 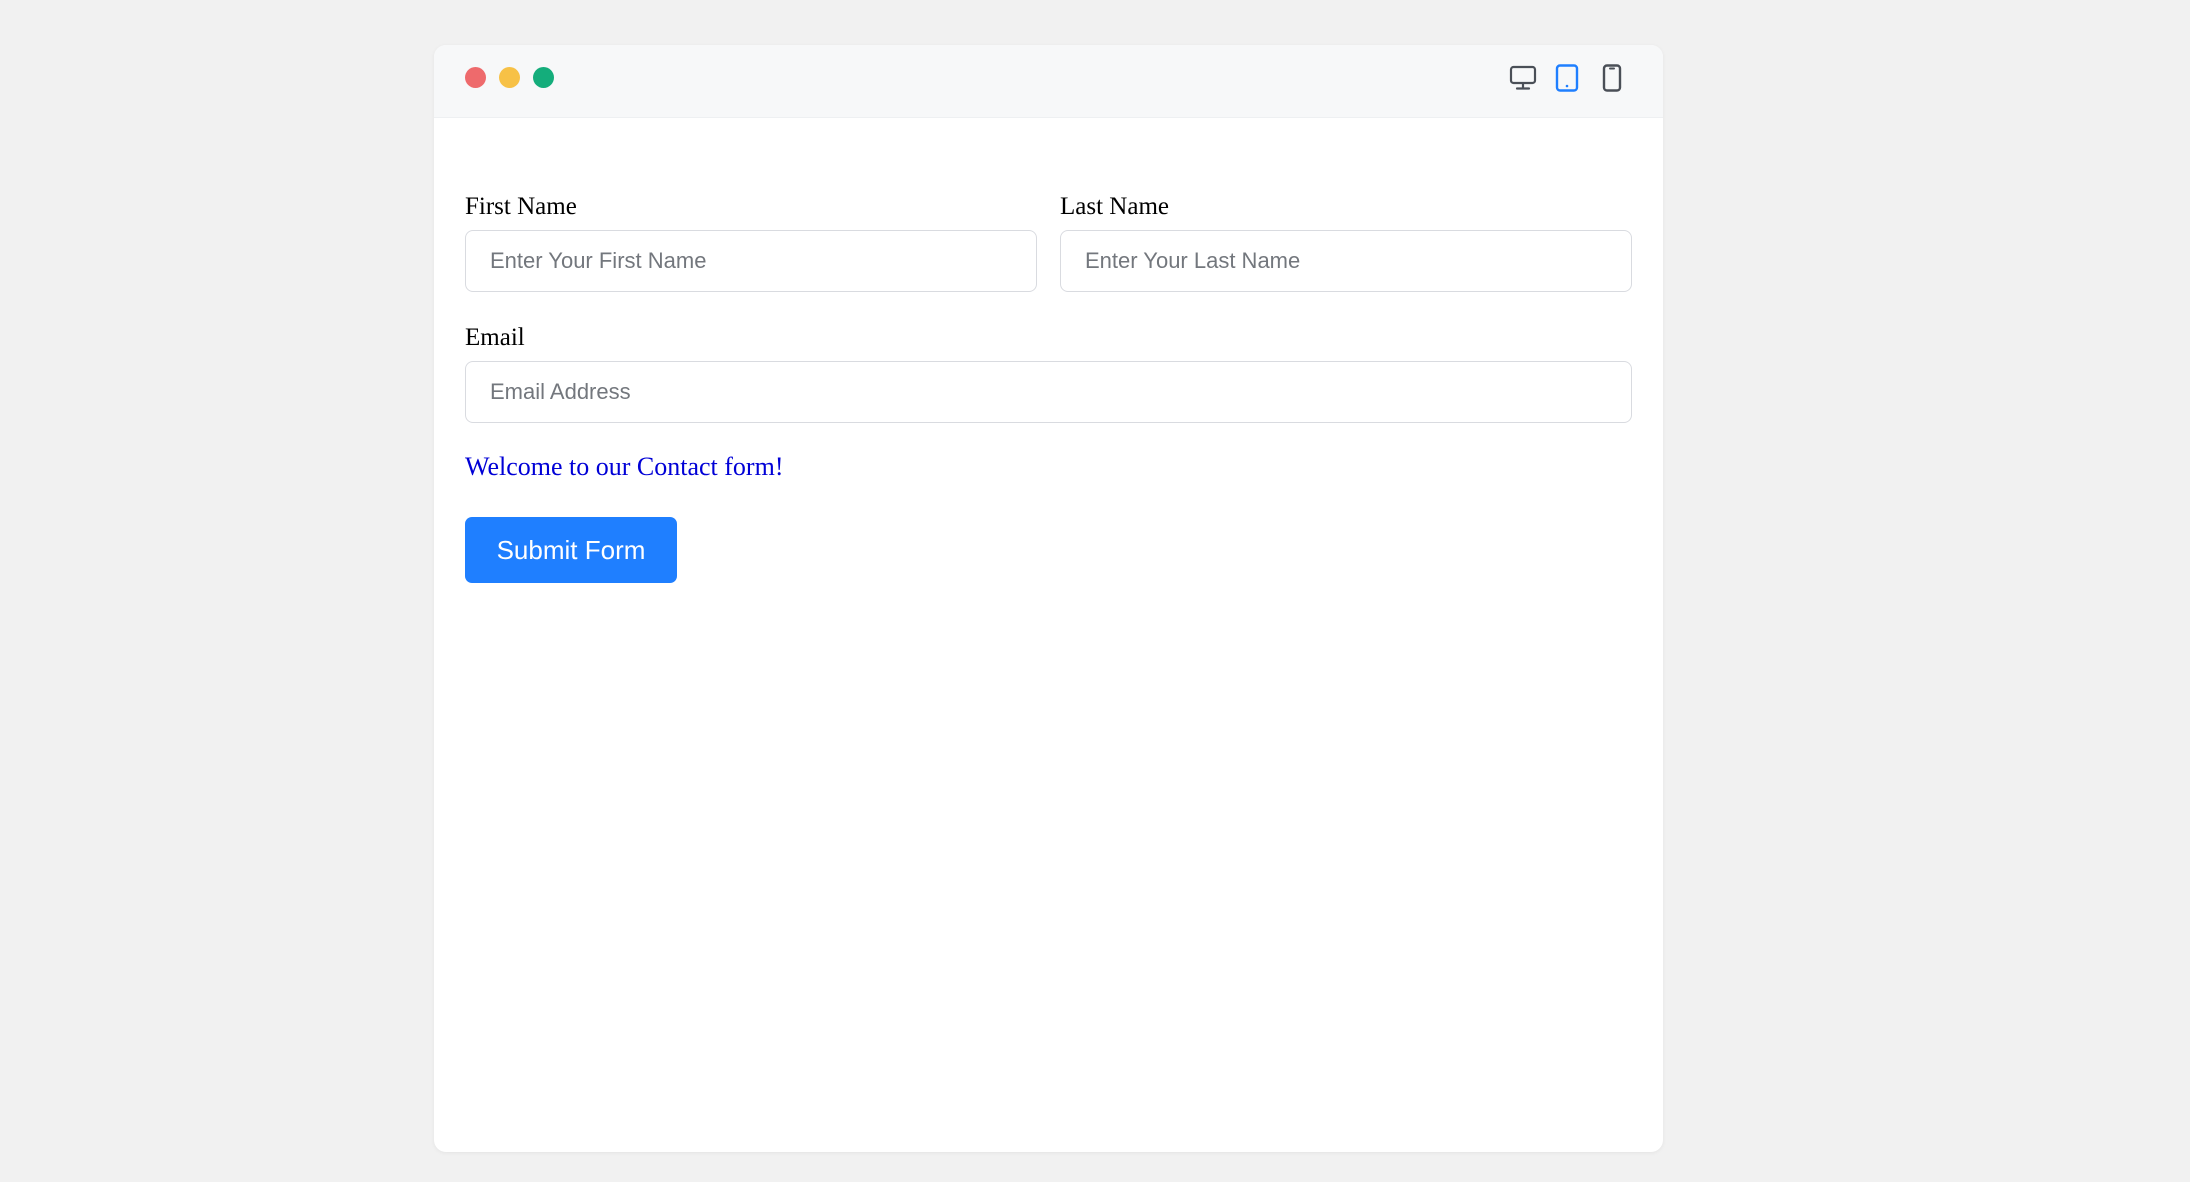 What do you see at coordinates (1048, 81) in the screenshot?
I see `window-titlebar` at bounding box center [1048, 81].